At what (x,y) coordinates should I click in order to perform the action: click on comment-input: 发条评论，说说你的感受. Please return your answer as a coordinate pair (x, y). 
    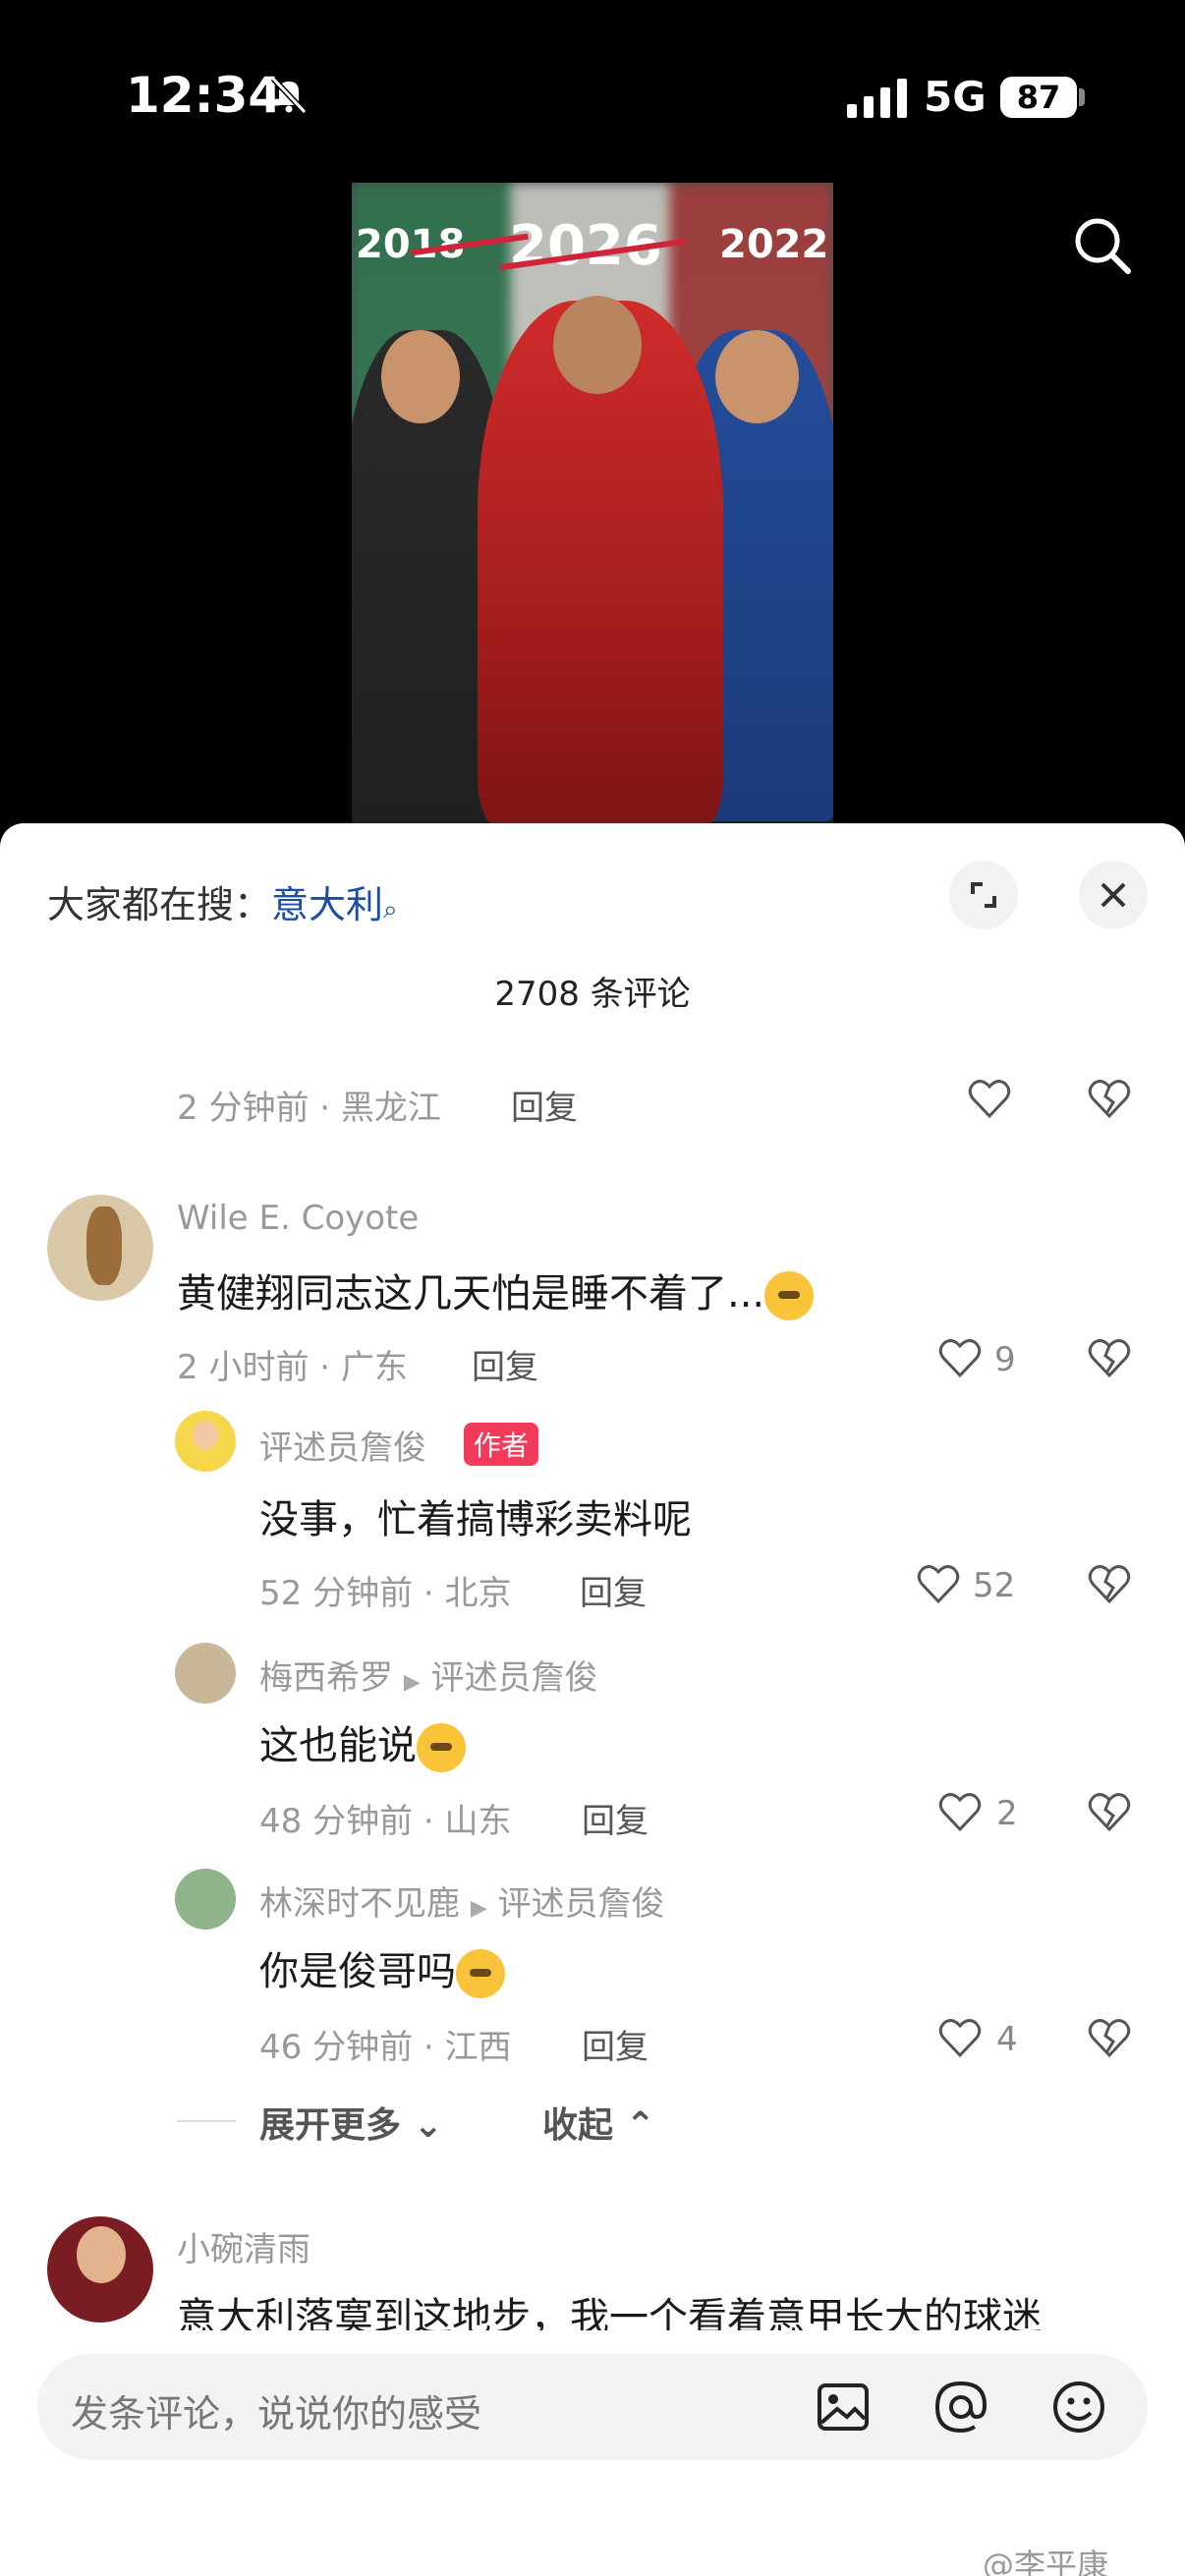
    Looking at the image, I should click on (592, 2407).